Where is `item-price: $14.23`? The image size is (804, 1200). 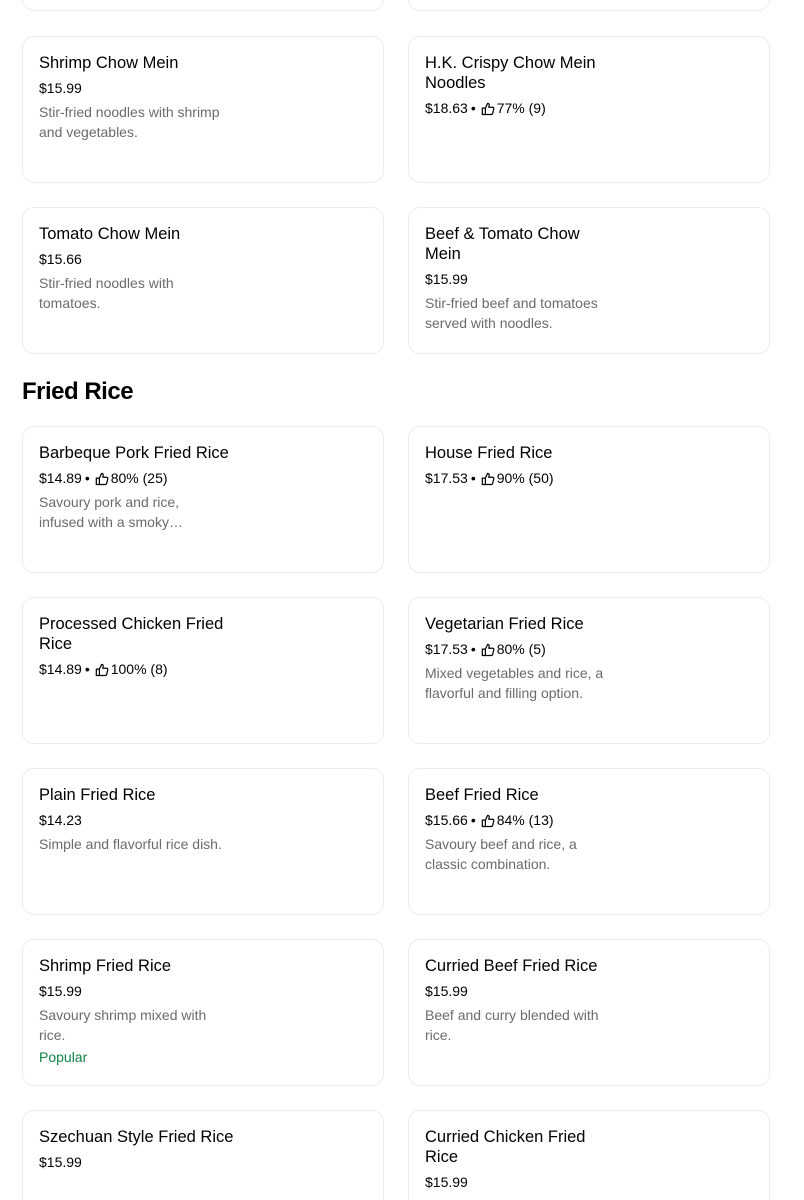
item-price: $14.23 is located at coordinates (60, 820).